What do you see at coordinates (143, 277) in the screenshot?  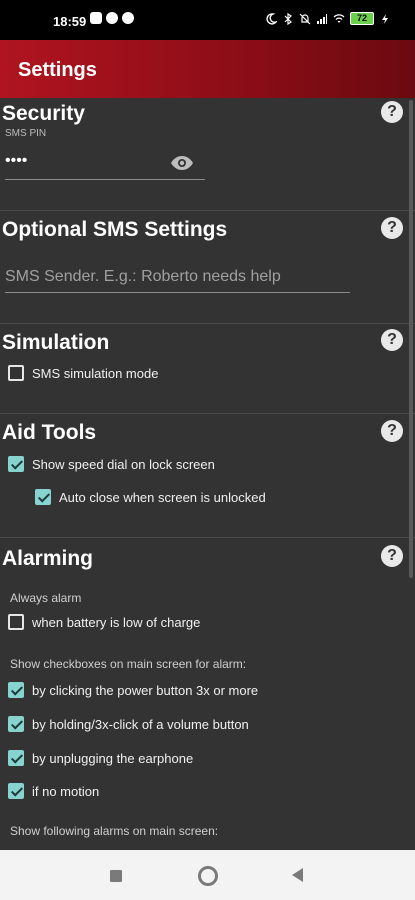 I see `sms-sender-input: SMS Sender. E.g.: Roberto needs help` at bounding box center [143, 277].